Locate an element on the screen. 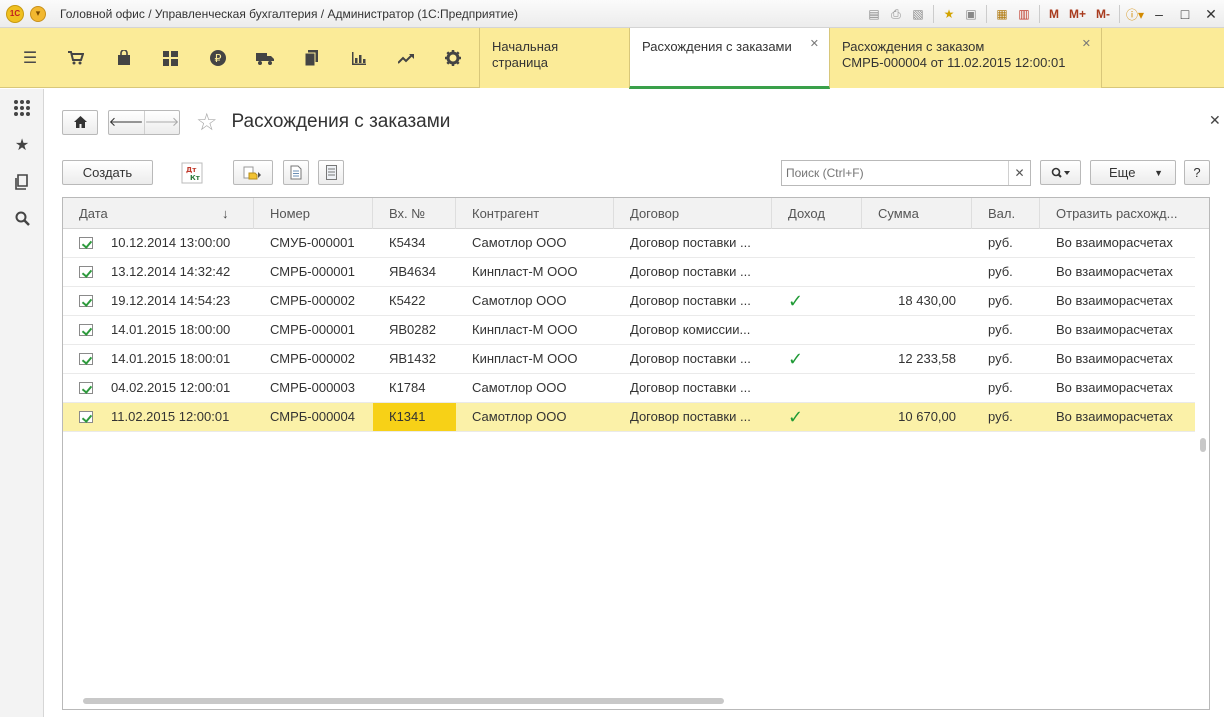 This screenshot has width=1224, height=717. sort-down-arrow-icon: ↓ is located at coordinates (225, 213).